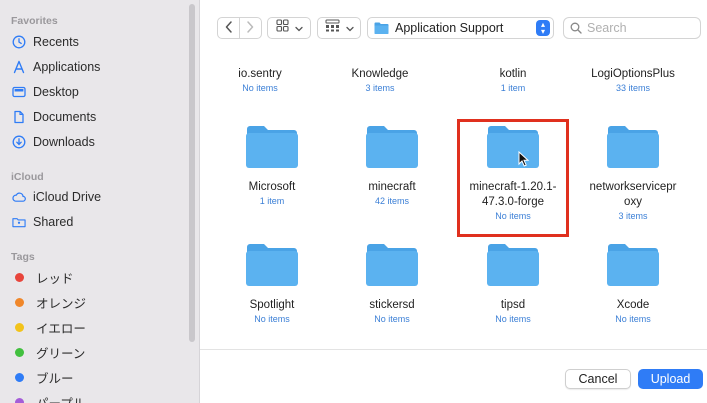 The image size is (707, 403). What do you see at coordinates (513, 178) in the screenshot?
I see `selection-highlight-box` at bounding box center [513, 178].